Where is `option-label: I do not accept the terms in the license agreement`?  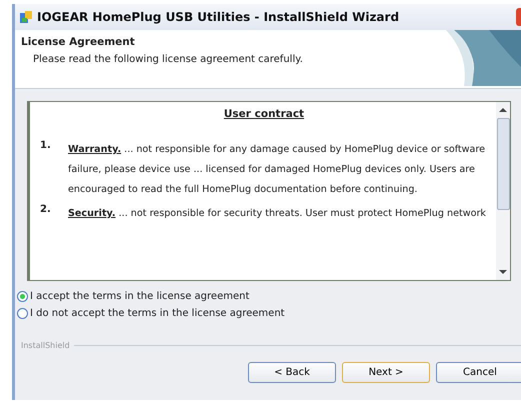
option-label: I do not accept the terms in the license agreement is located at coordinates (157, 313).